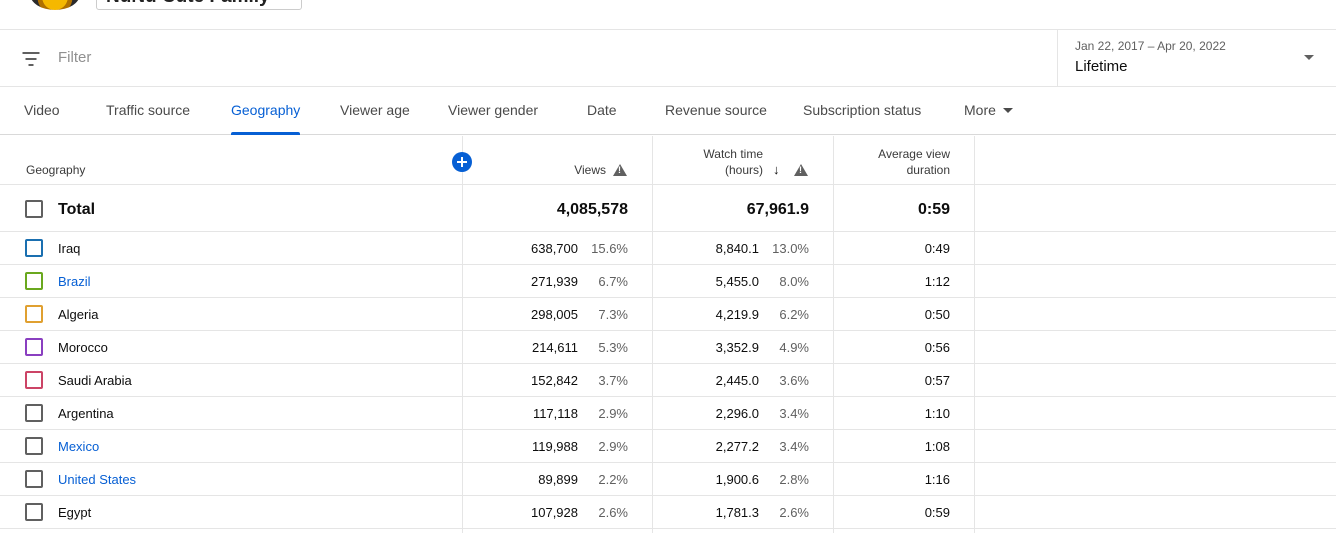 The image size is (1336, 533). Describe the element at coordinates (554, 380) in the screenshot. I see `views-value: 152,842` at that location.